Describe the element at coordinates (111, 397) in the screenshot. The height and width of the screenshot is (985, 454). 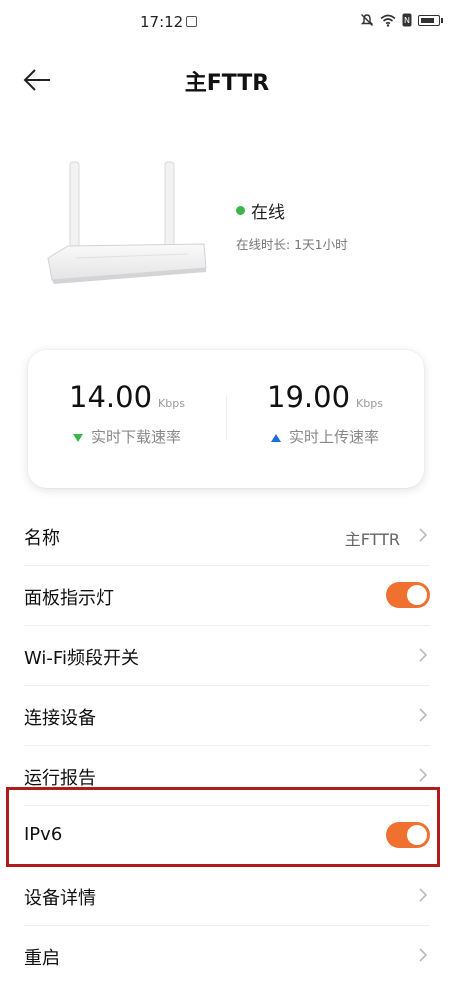
I see `download-speed-value: 14.00` at that location.